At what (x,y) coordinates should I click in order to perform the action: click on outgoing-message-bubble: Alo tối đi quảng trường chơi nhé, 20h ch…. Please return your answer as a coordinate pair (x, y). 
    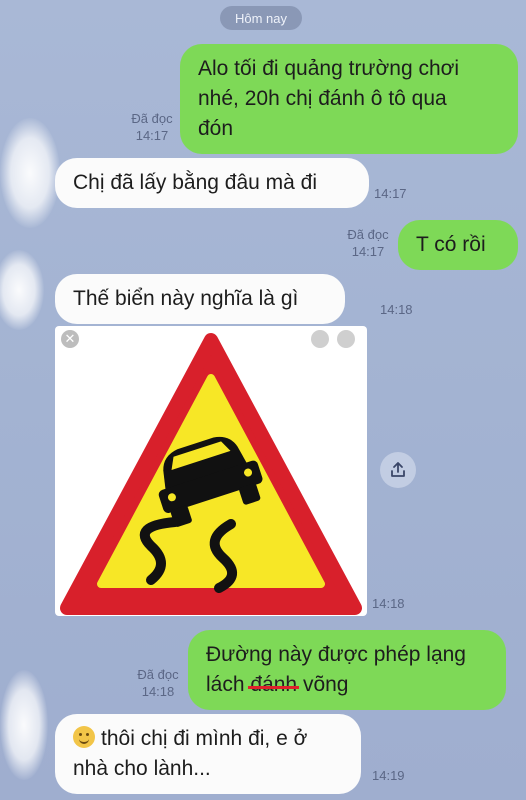
    Looking at the image, I should click on (349, 99).